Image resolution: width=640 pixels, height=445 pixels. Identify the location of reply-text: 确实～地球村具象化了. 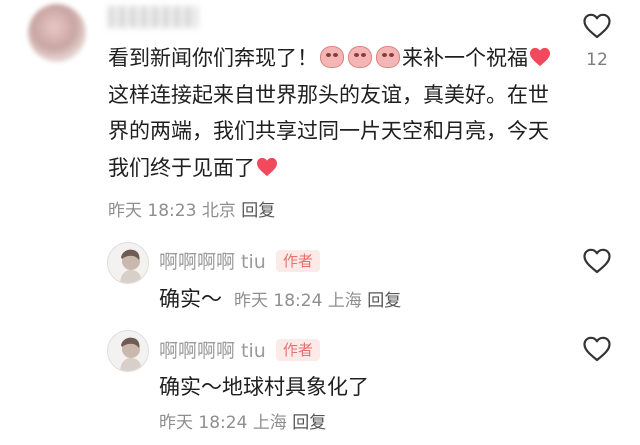
(264, 387).